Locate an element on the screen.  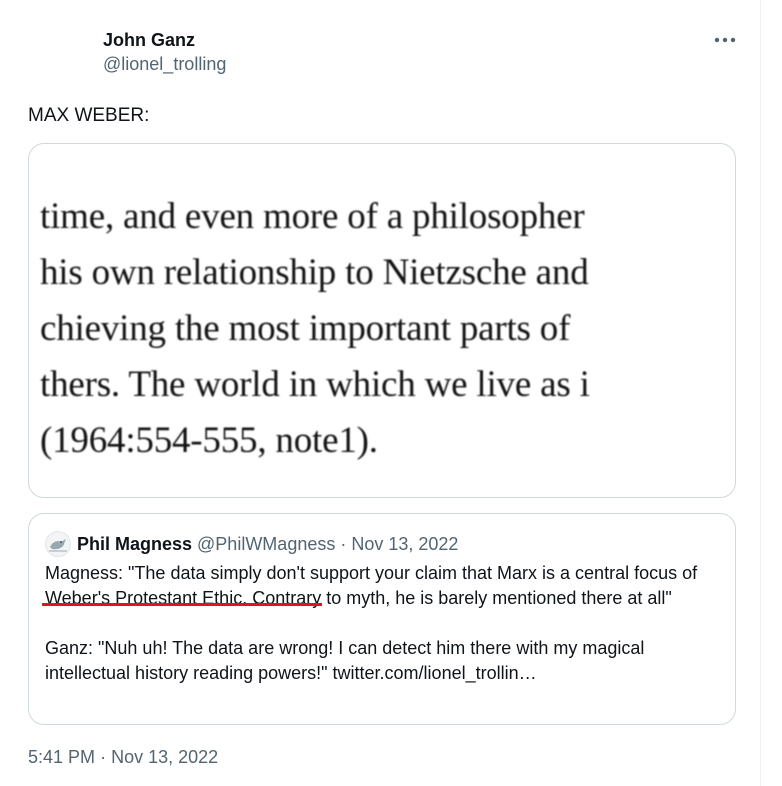
column-divider is located at coordinates (760, 393).